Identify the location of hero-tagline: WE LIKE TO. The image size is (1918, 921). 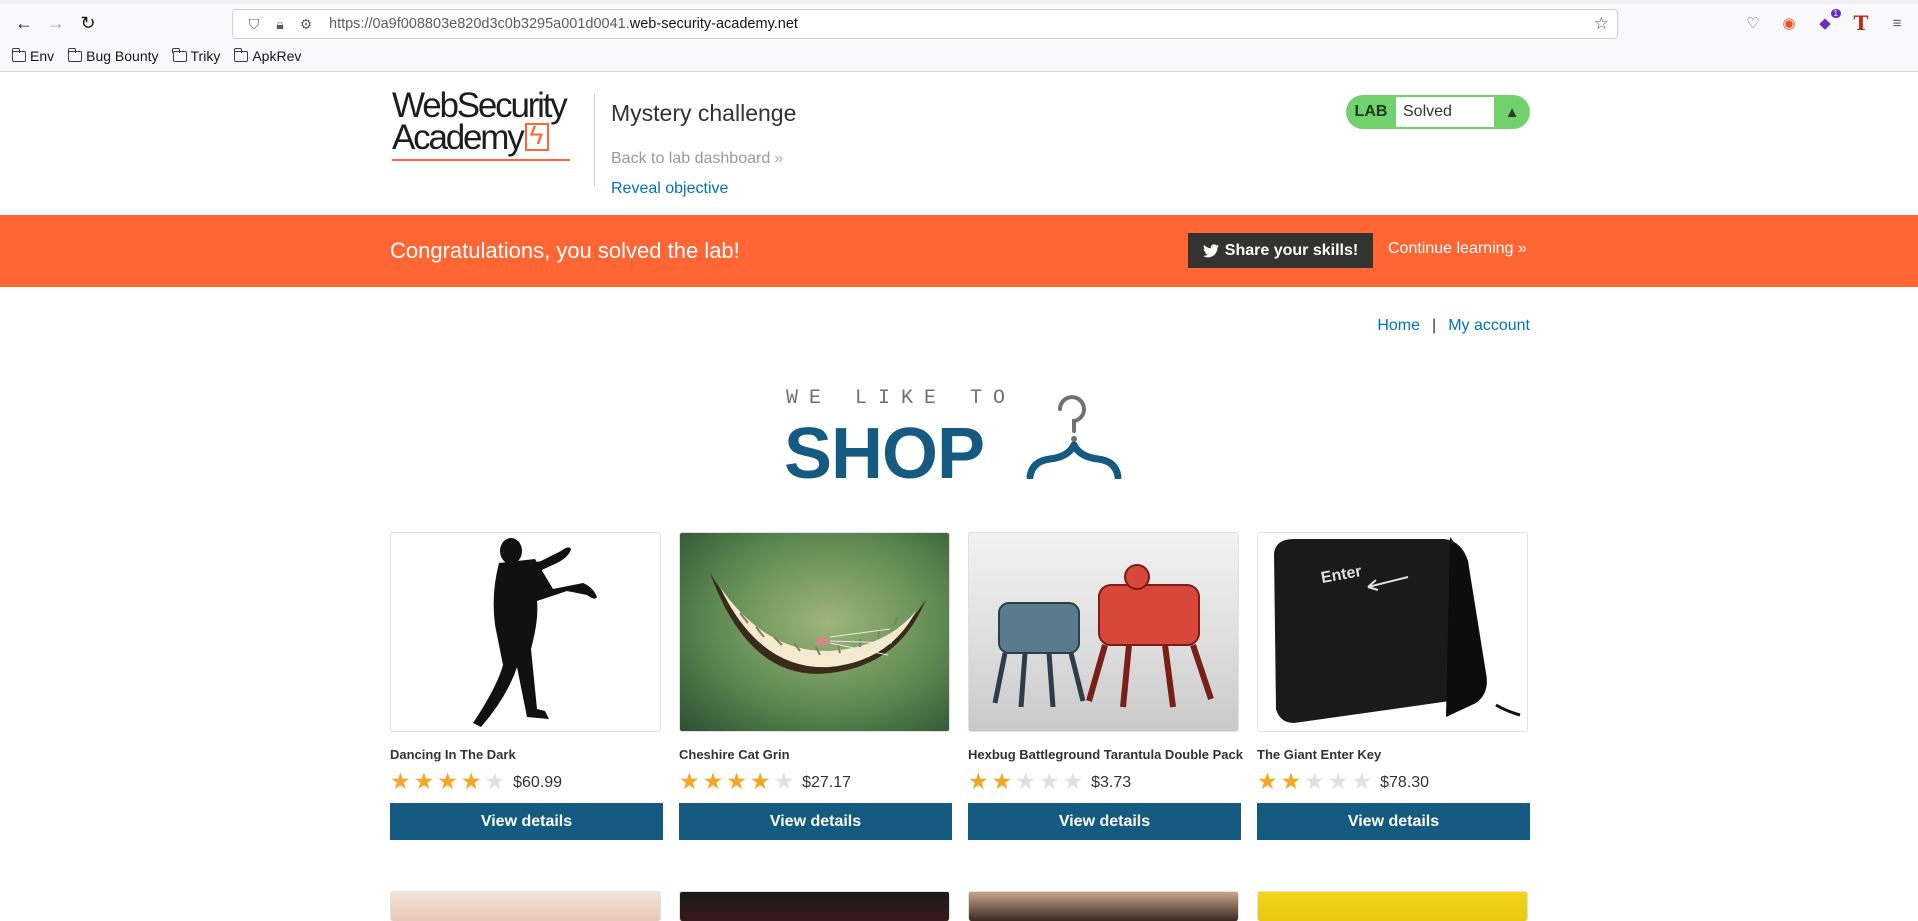
(901, 398).